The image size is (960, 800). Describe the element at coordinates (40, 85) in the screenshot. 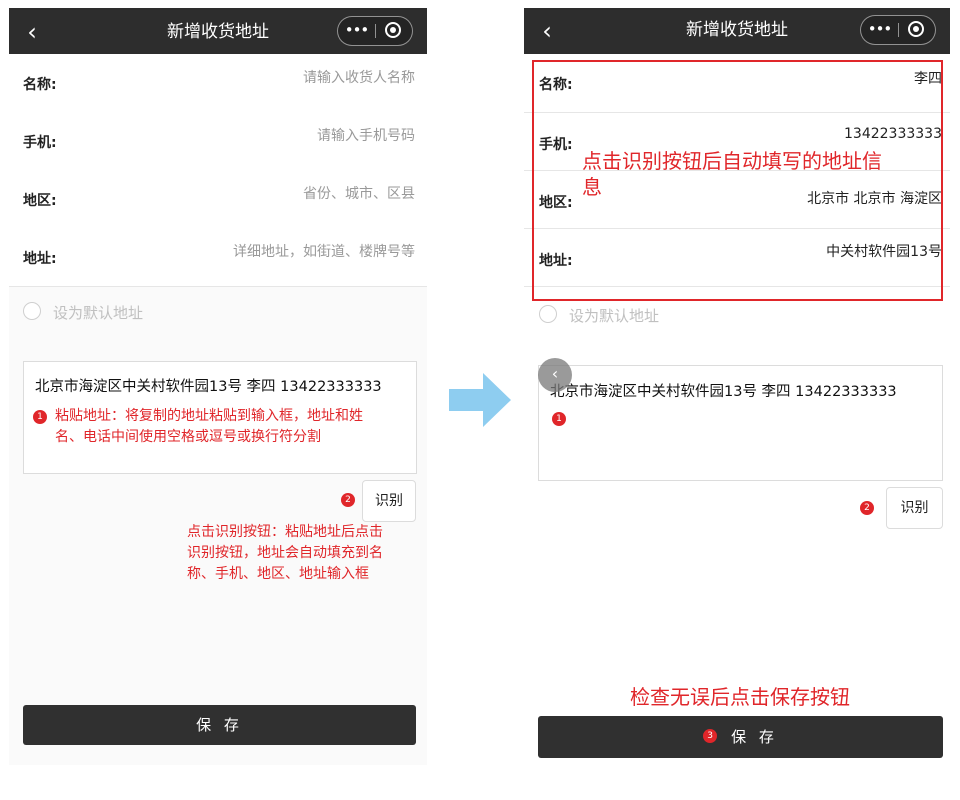

I see `name-label: 名称:` at that location.